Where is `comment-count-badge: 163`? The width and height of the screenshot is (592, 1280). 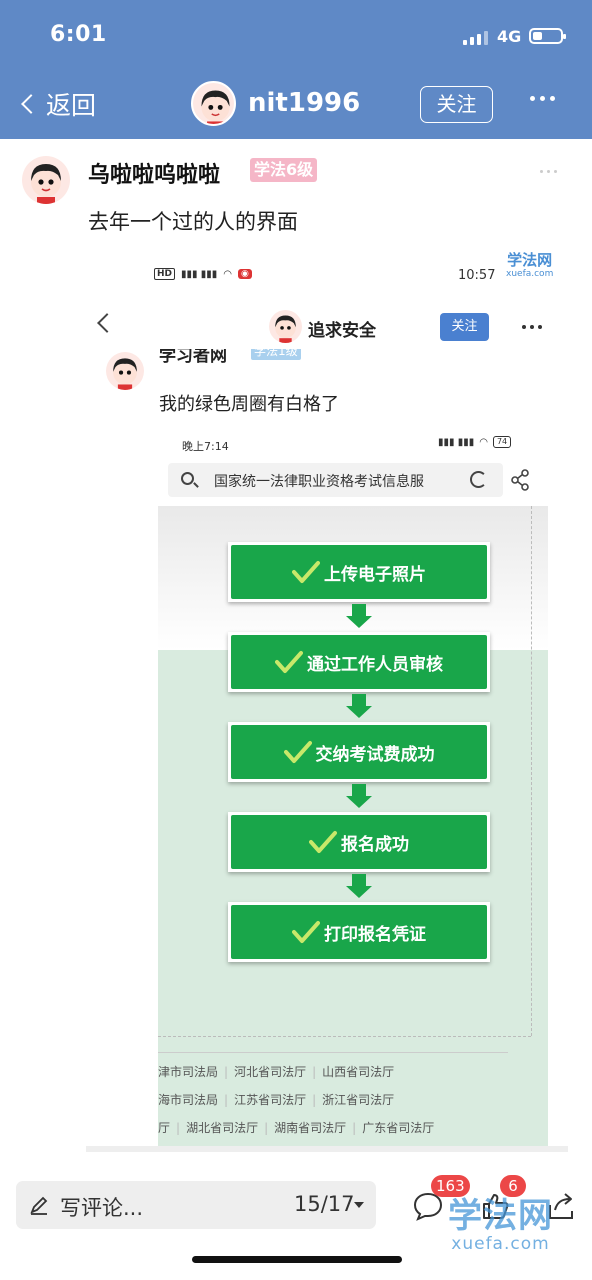
comment-count-badge: 163 is located at coordinates (450, 1186).